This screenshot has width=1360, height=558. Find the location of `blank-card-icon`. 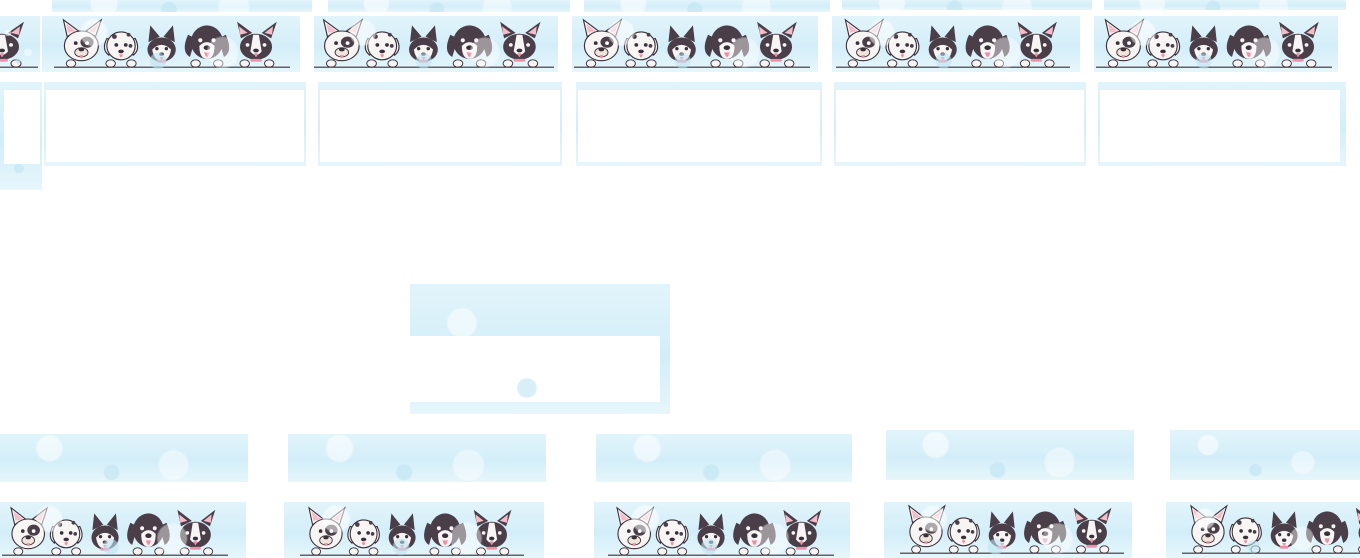

blank-card-icon is located at coordinates (535, 369).